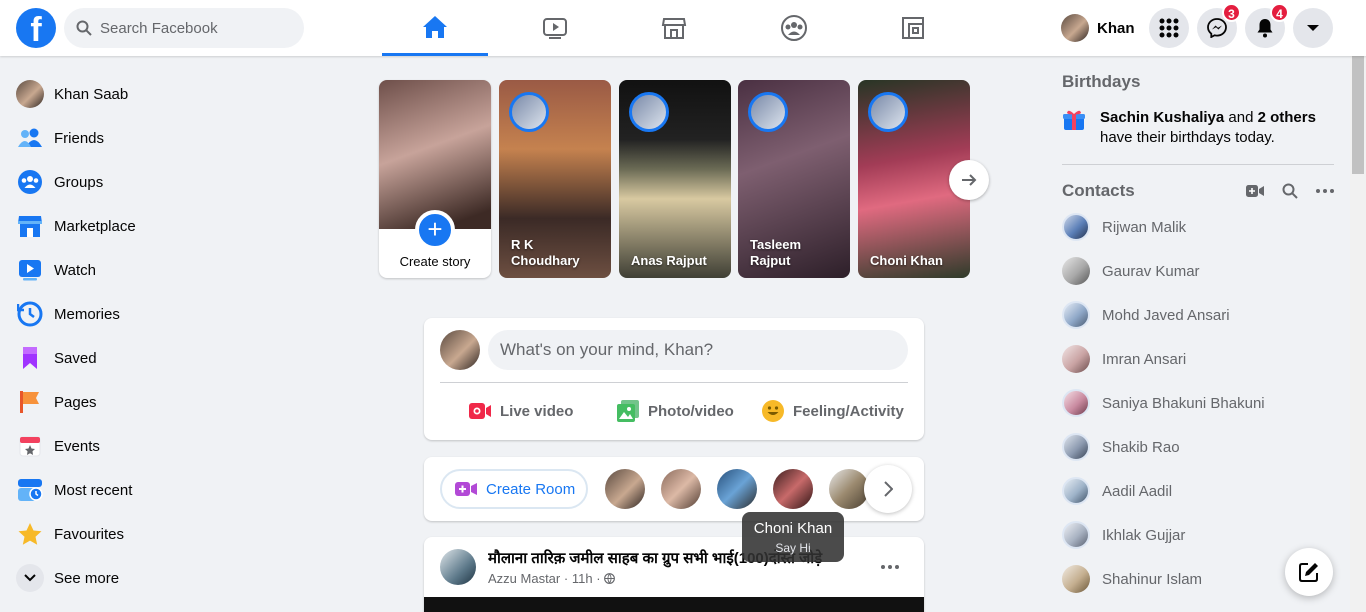  I want to click on sidebar-item-favourites: Favourites, so click(173, 534).